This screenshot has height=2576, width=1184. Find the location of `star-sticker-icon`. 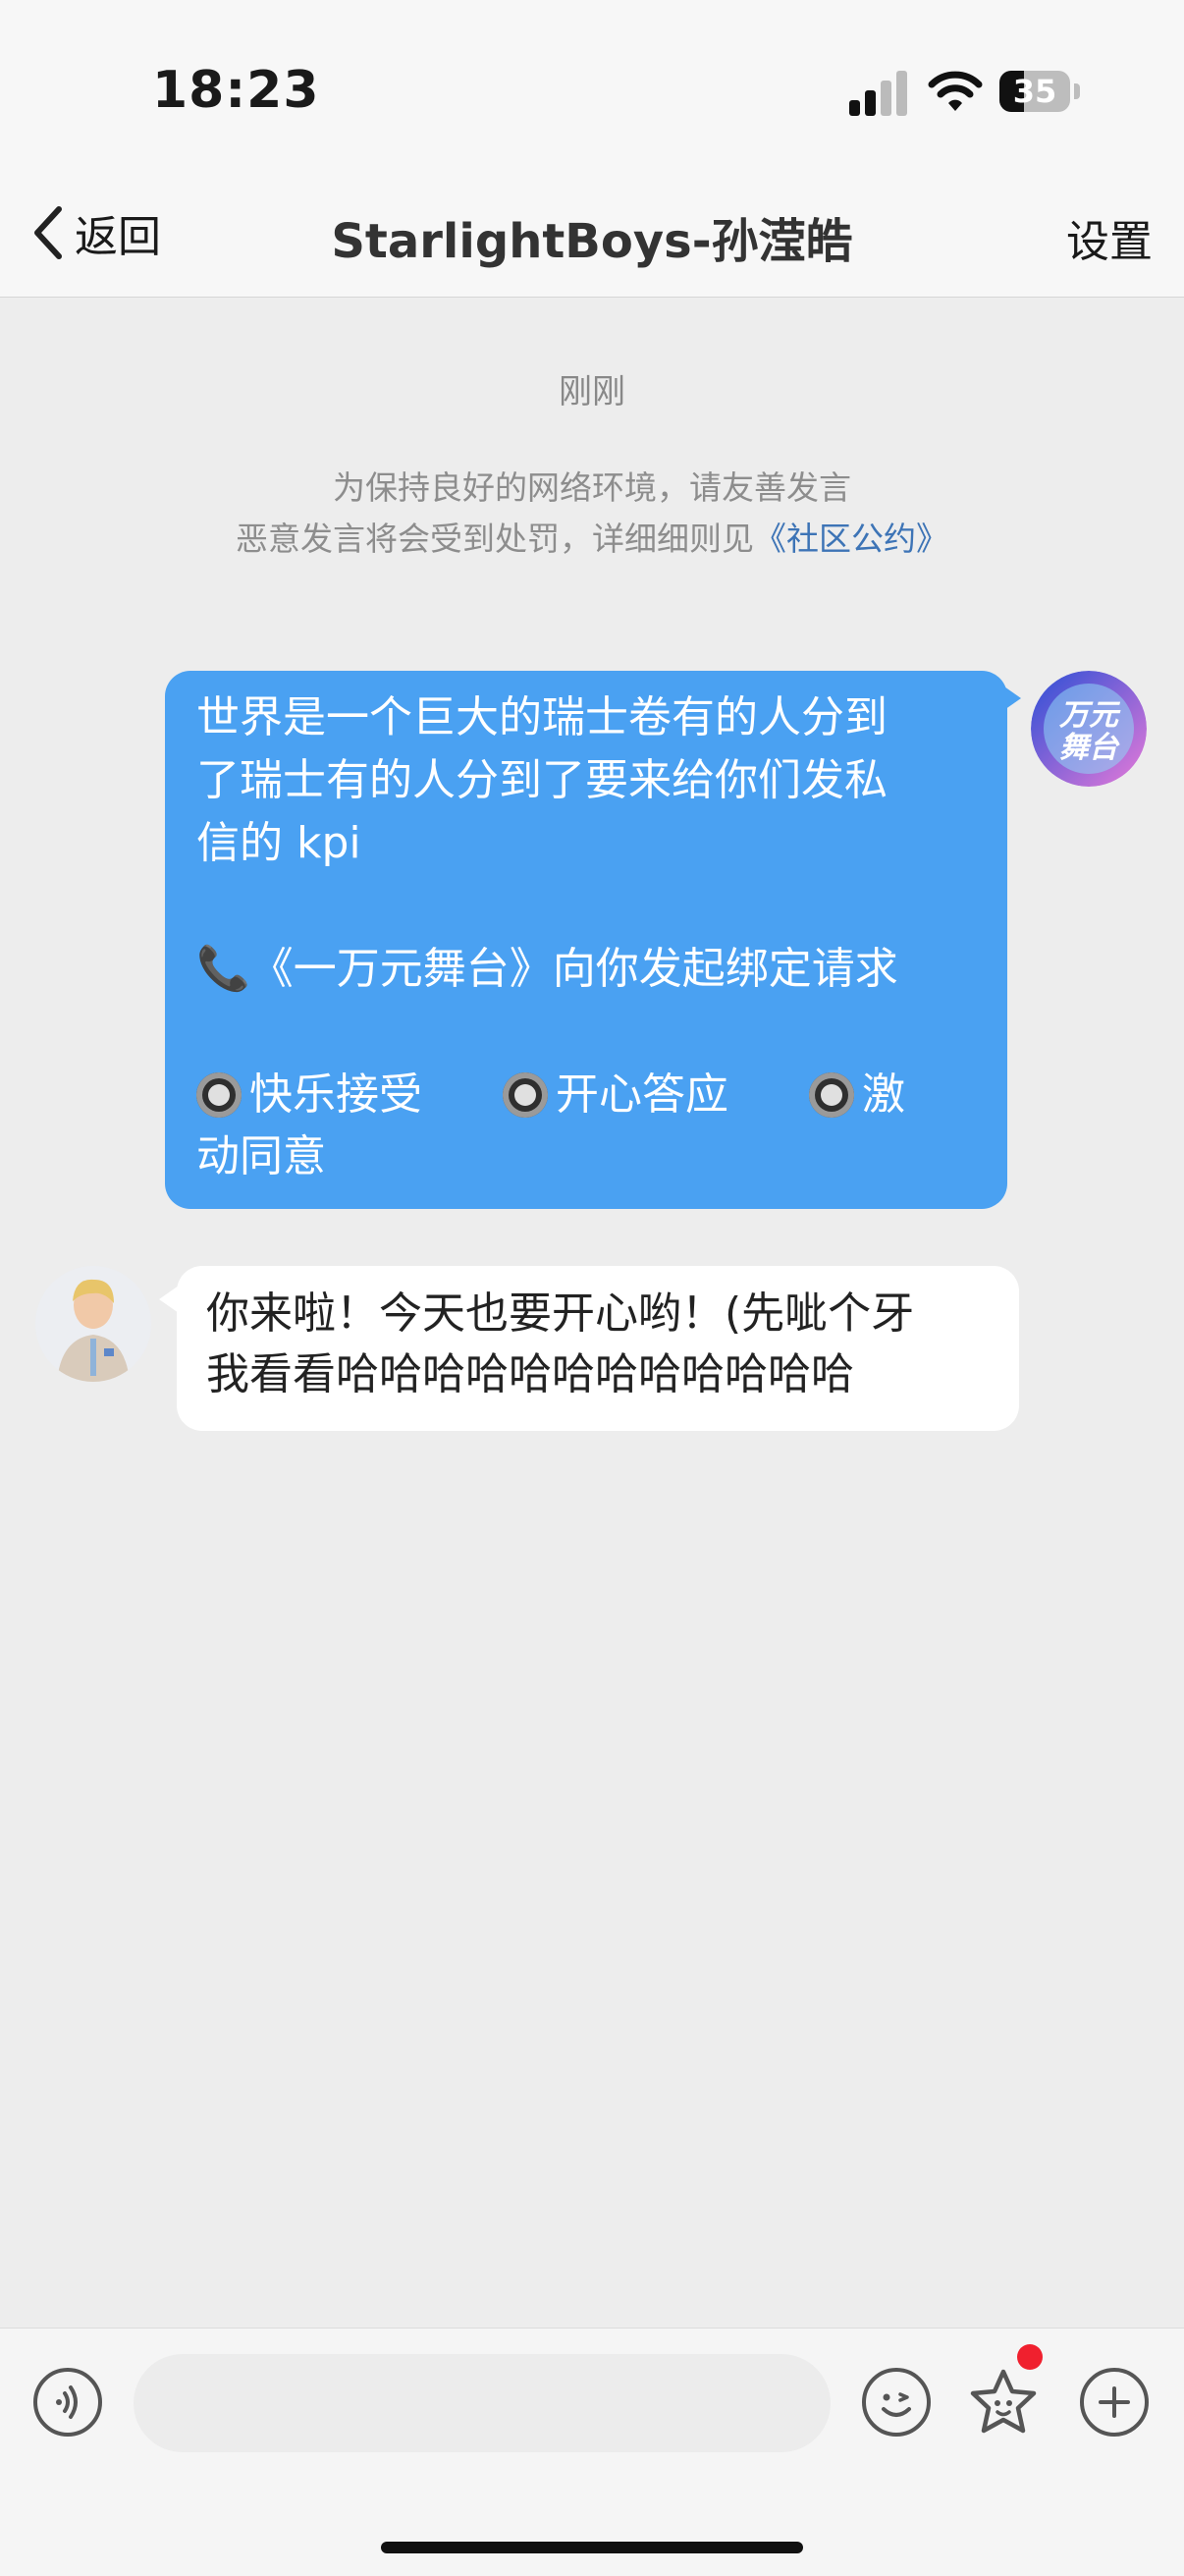

star-sticker-icon is located at coordinates (1003, 2403).